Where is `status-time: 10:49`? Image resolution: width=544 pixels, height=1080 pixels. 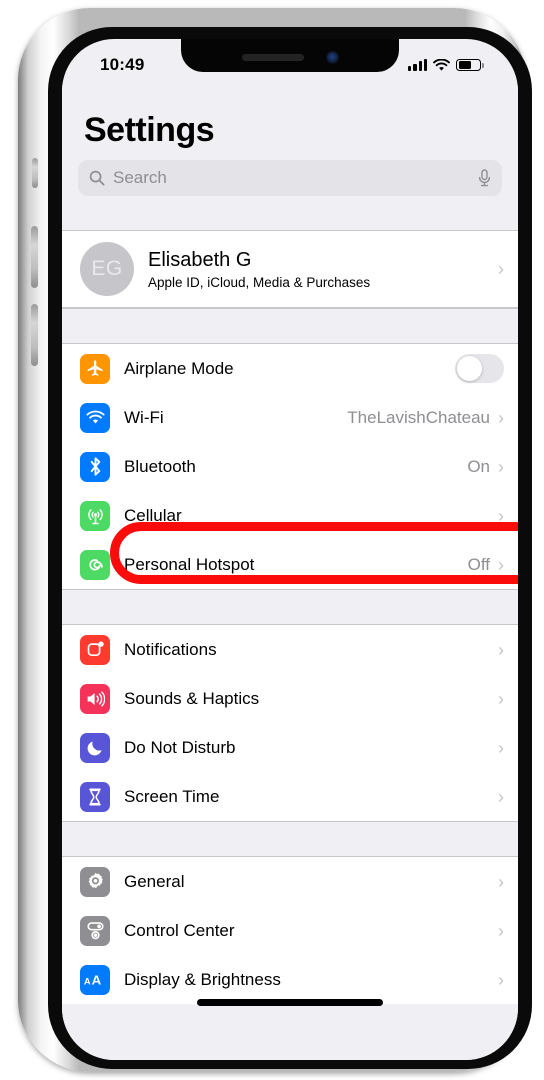
status-time: 10:49 is located at coordinates (122, 64).